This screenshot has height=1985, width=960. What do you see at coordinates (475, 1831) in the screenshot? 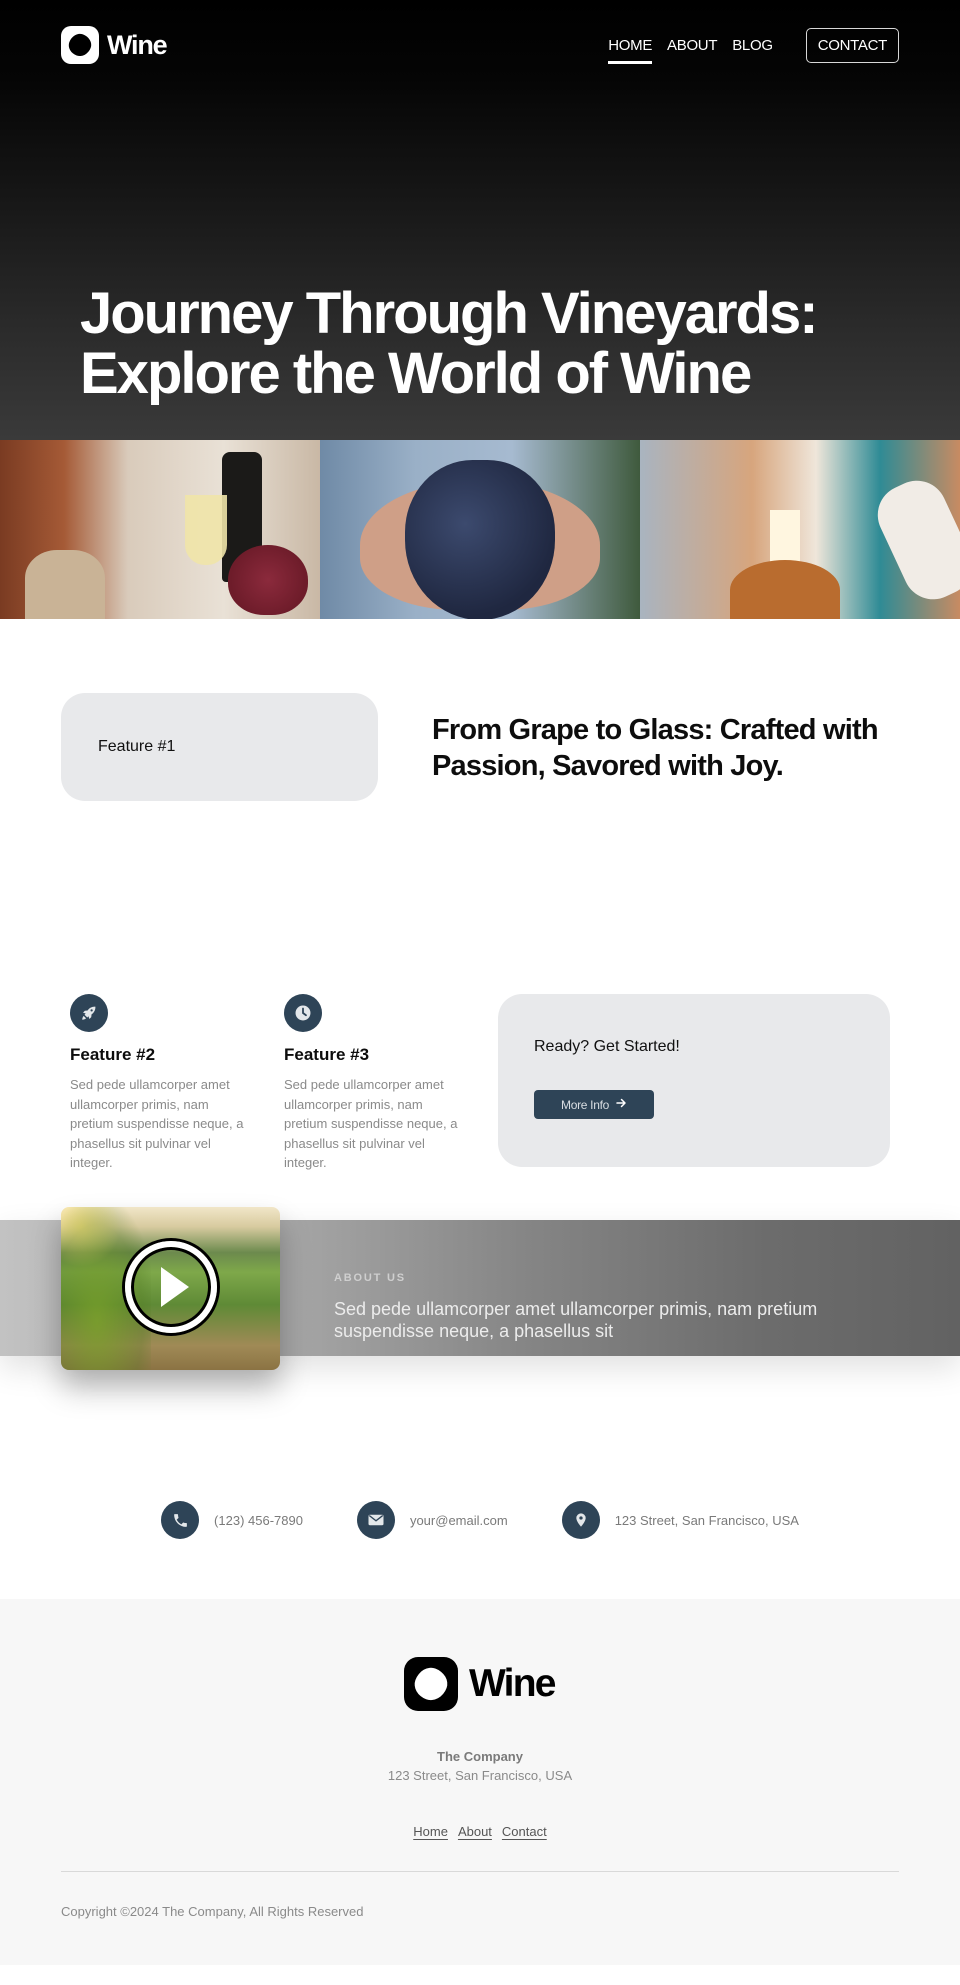
I see `footer-link-about: About` at bounding box center [475, 1831].